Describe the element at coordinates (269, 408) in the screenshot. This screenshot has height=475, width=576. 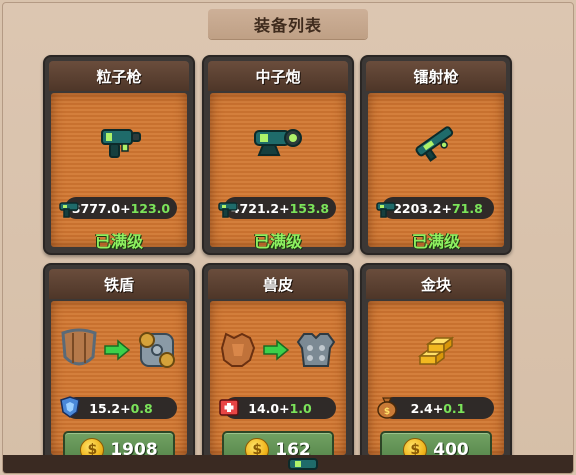
I see `stat-base: 14.0+` at that location.